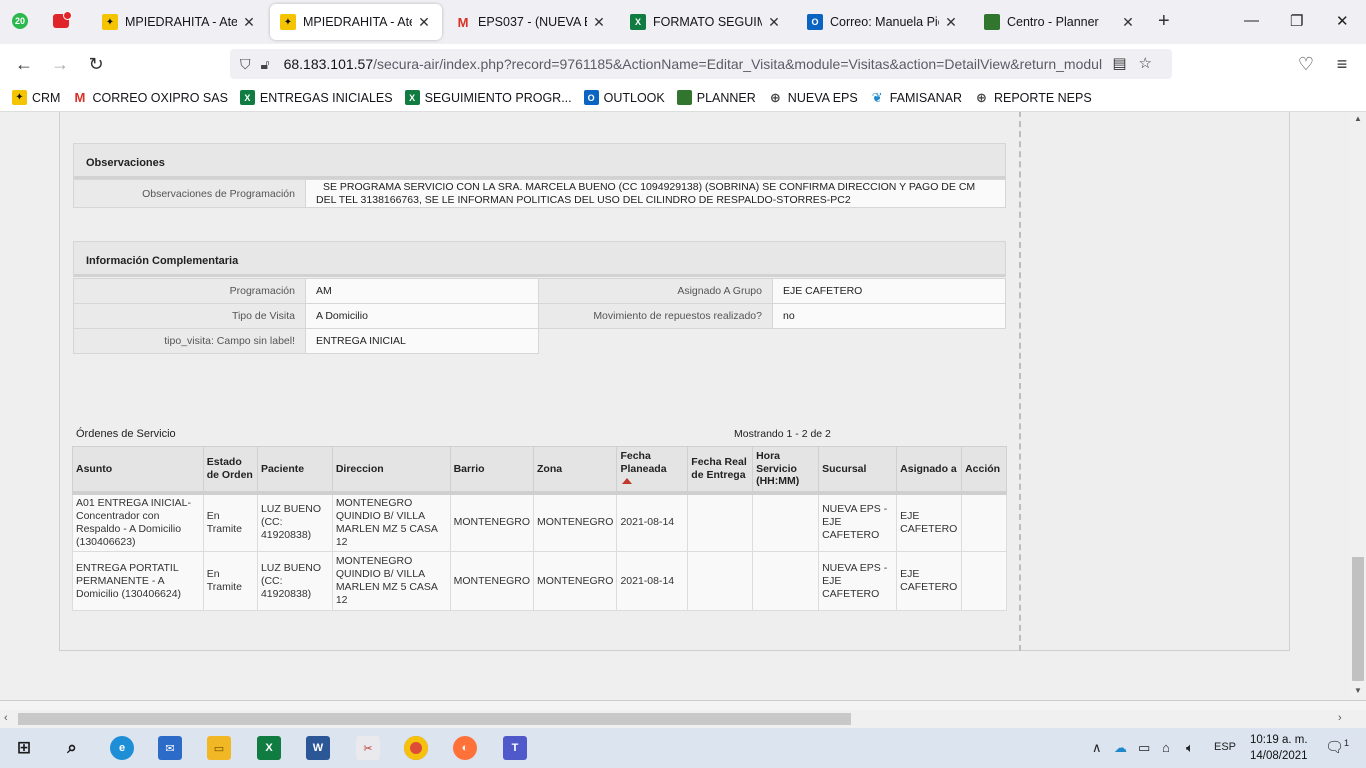 The height and width of the screenshot is (768, 1366). I want to click on horizontal-scrollbar: ‹ ›, so click(683, 719).